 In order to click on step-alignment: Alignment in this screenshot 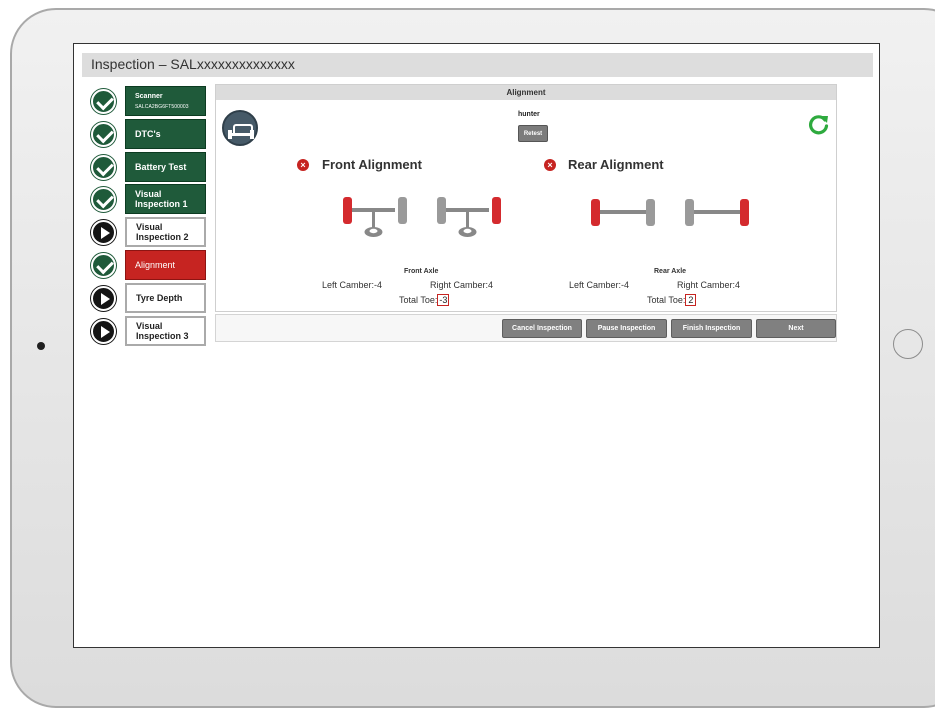, I will do `click(149, 265)`.